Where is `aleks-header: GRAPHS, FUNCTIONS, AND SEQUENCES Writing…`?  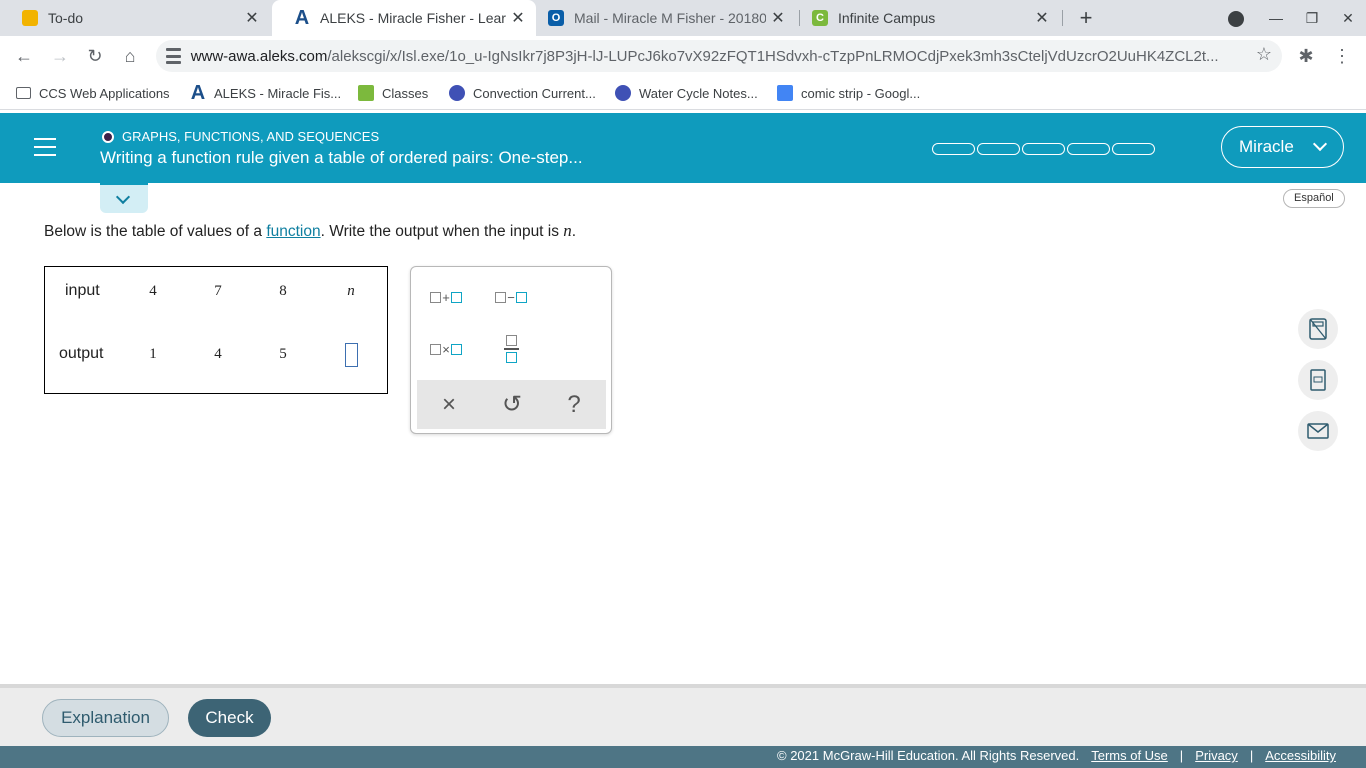
aleks-header: GRAPHS, FUNCTIONS, AND SEQUENCES Writing… is located at coordinates (683, 148).